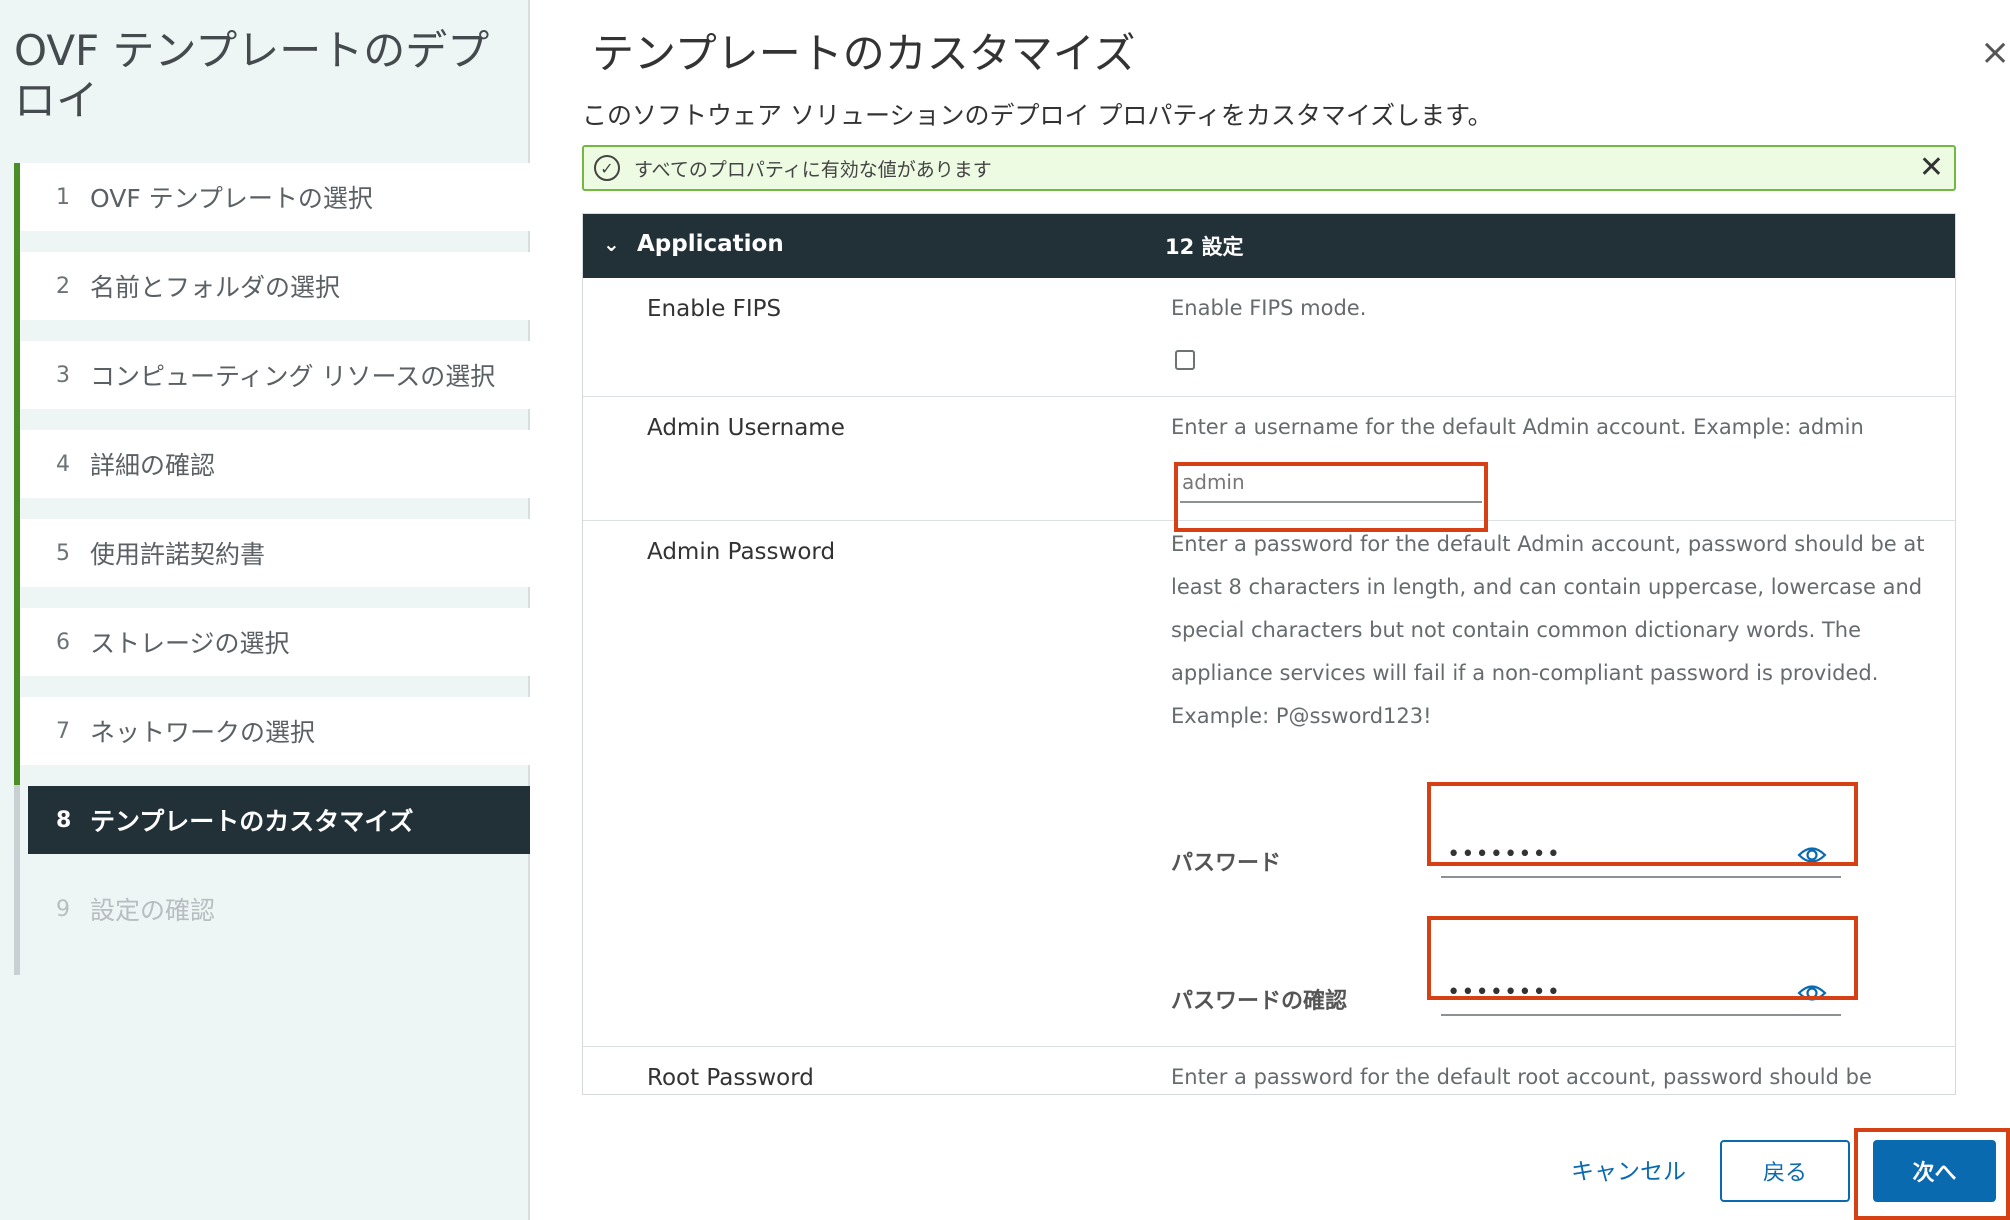 The height and width of the screenshot is (1220, 2010). Describe the element at coordinates (63, 642) in the screenshot. I see `step-number: 6` at that location.